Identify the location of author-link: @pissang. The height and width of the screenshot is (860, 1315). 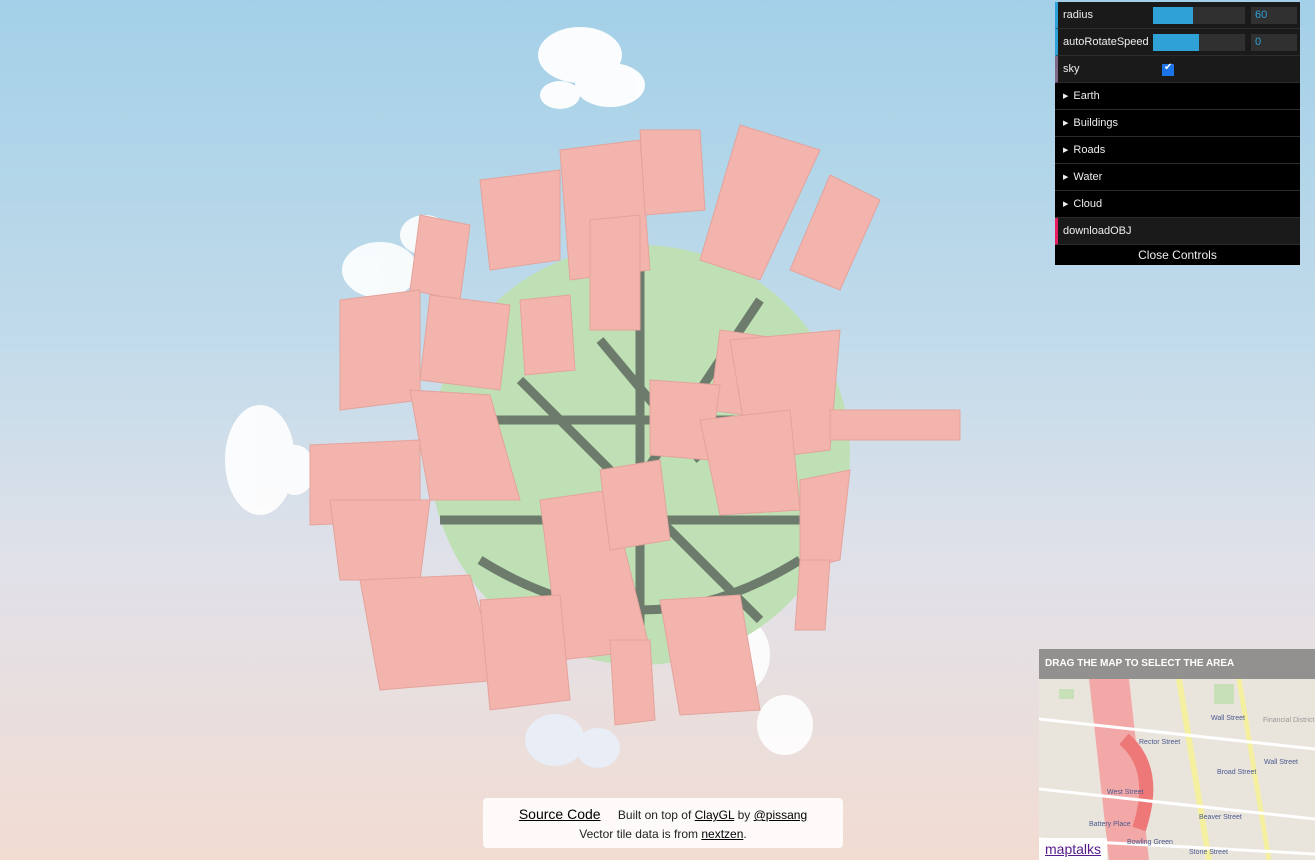
(781, 815).